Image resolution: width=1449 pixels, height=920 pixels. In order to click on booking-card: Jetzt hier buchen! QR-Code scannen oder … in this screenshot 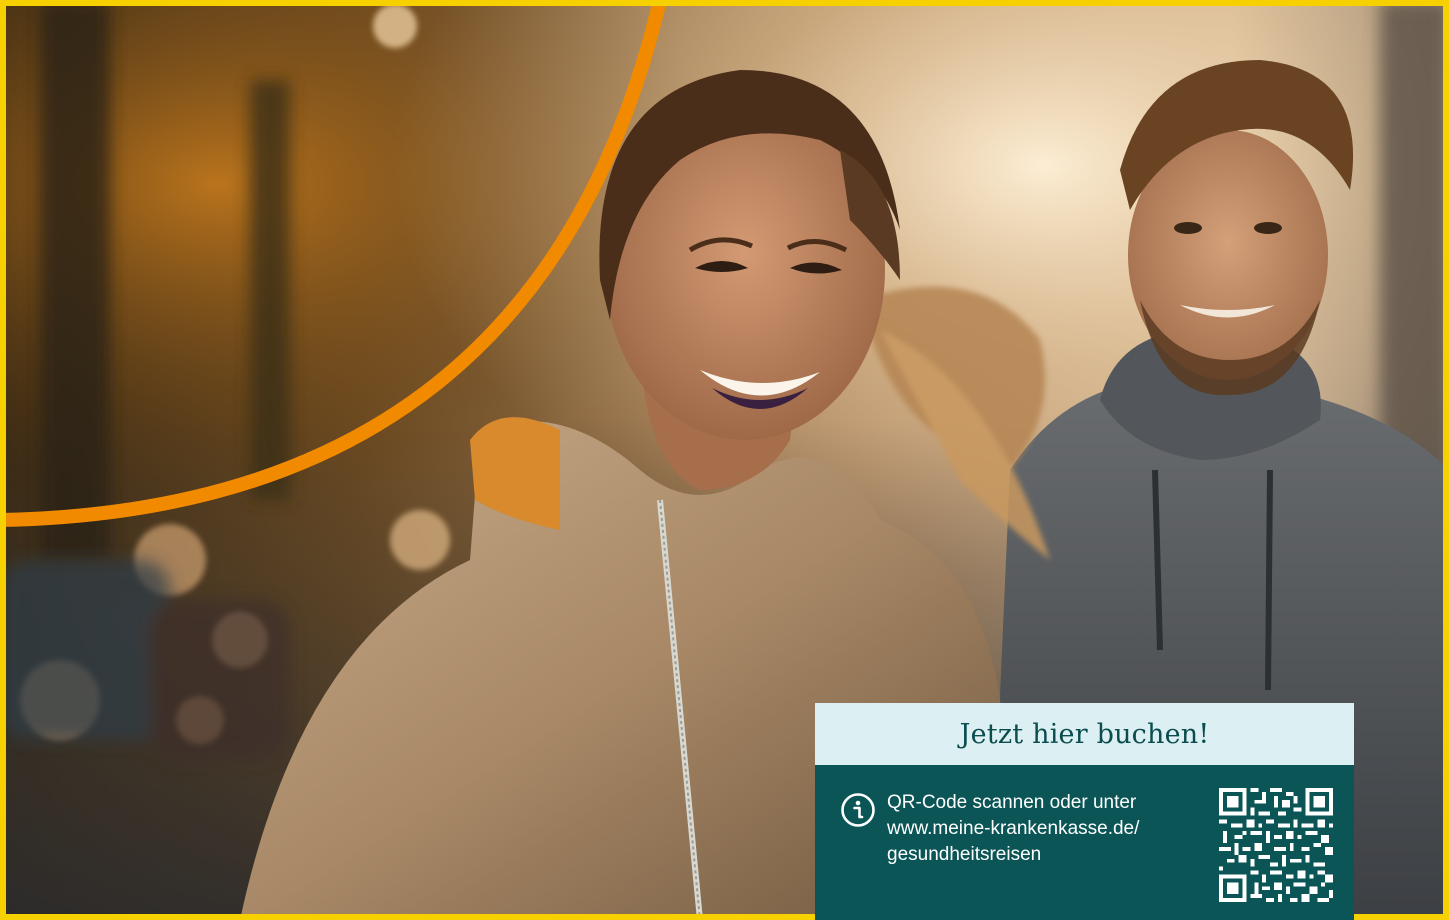, I will do `click(1084, 811)`.